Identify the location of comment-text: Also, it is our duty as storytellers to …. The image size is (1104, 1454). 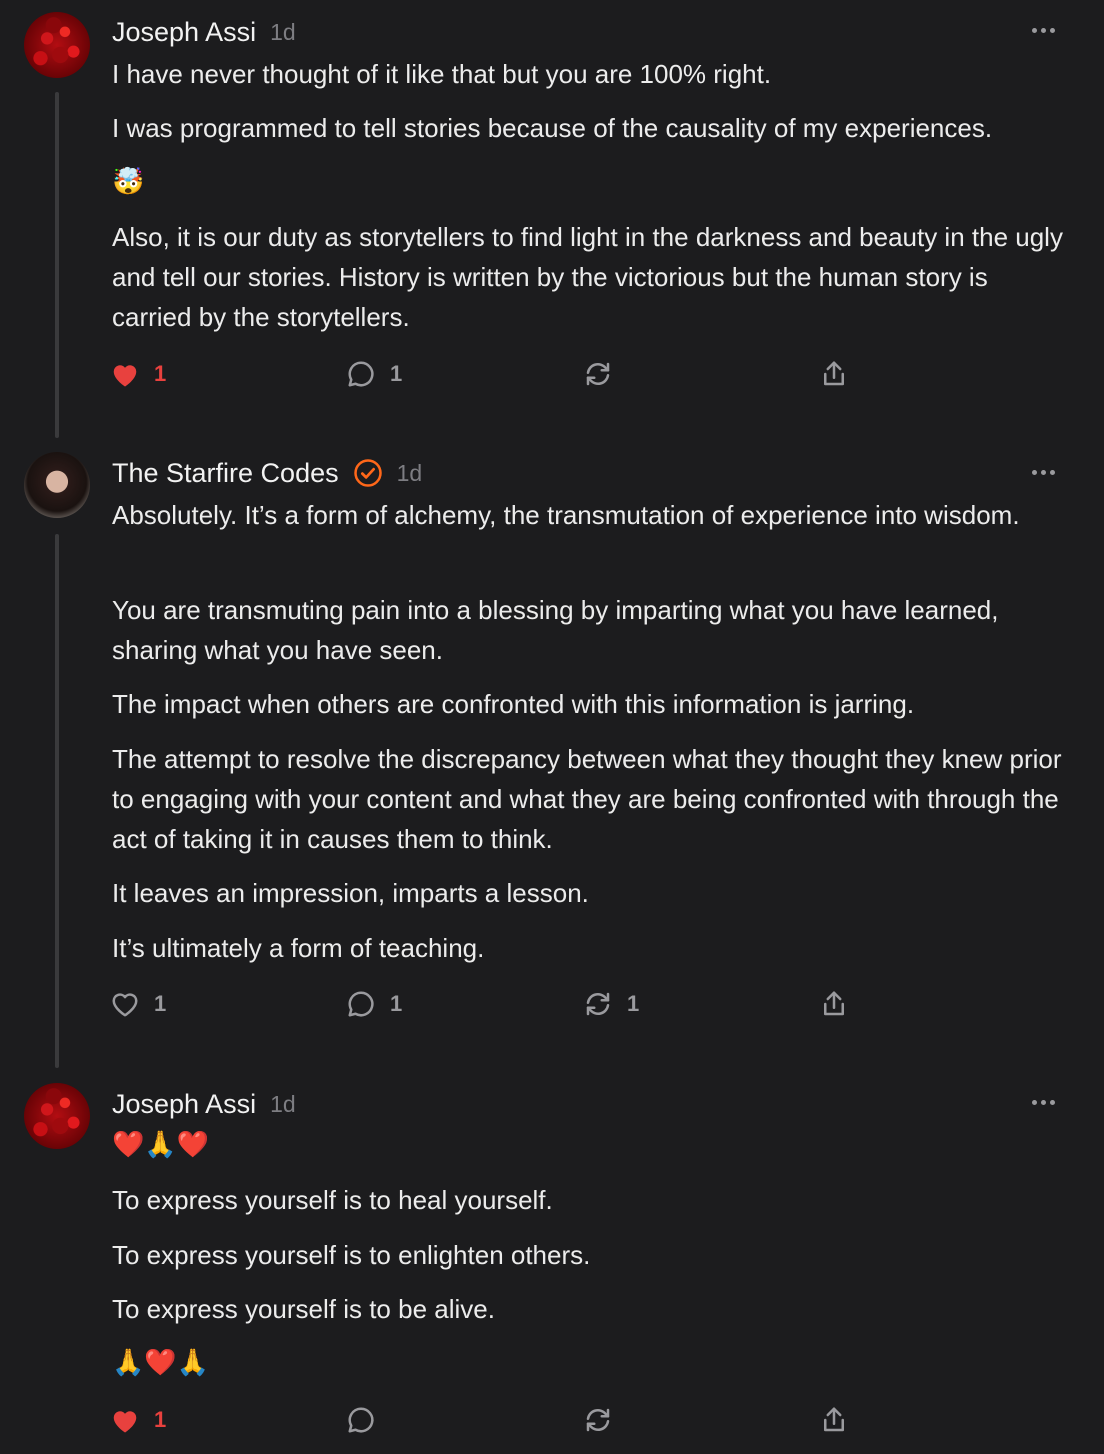
(587, 277).